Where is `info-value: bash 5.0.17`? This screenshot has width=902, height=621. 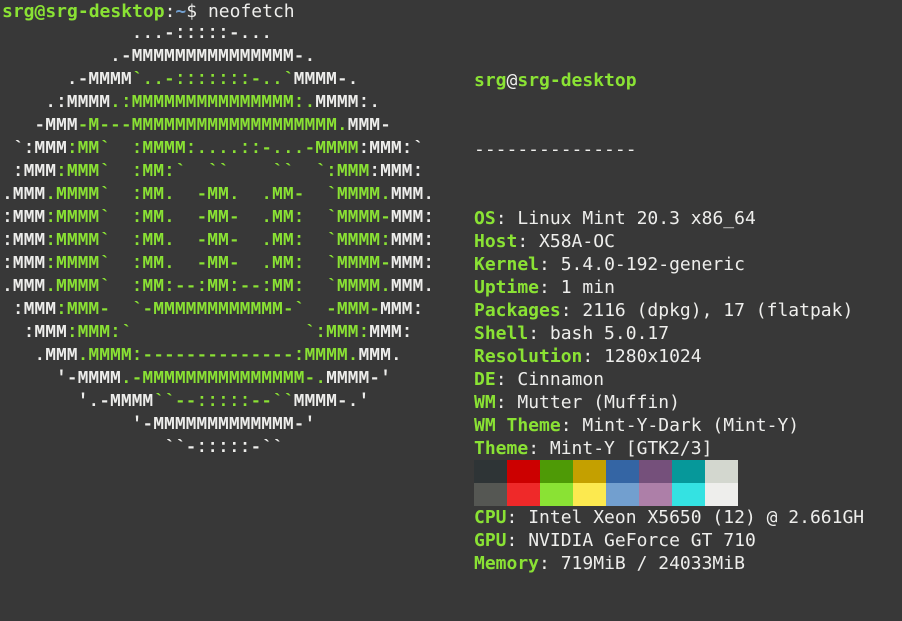 info-value: bash 5.0.17 is located at coordinates (609, 333).